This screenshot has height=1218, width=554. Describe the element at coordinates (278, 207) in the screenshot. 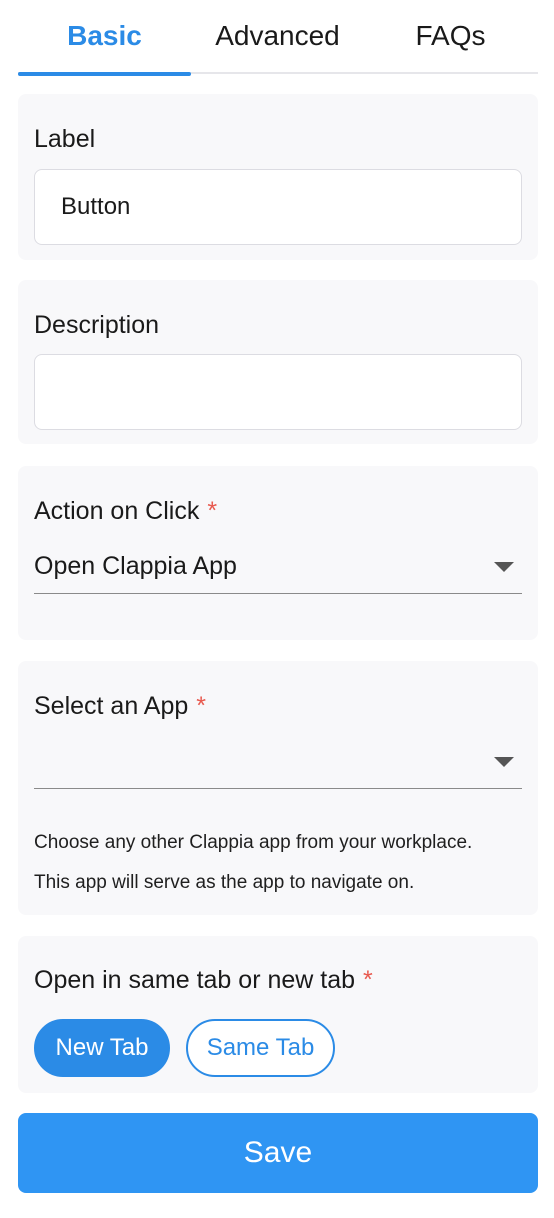

I see `label-input` at that location.